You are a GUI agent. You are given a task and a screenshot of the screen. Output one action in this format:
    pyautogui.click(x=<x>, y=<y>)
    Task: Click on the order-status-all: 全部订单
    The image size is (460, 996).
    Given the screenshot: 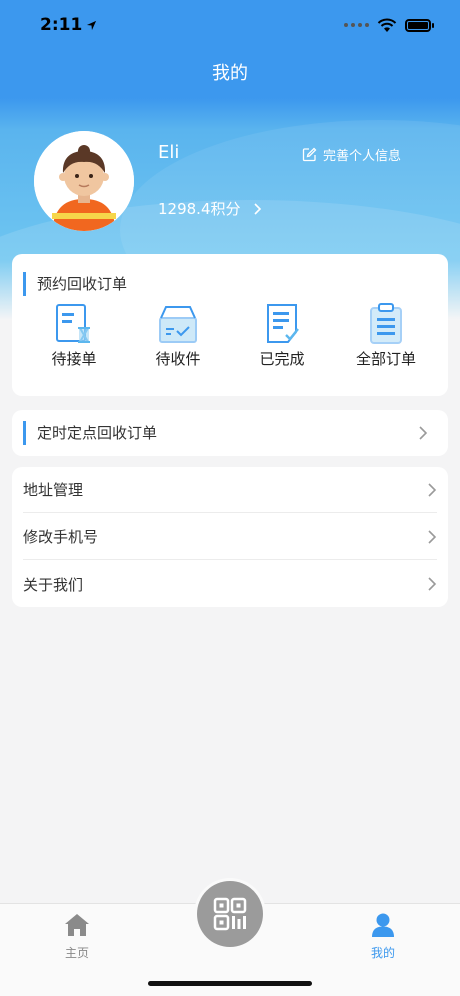 What is the action you would take?
    pyautogui.click(x=386, y=338)
    